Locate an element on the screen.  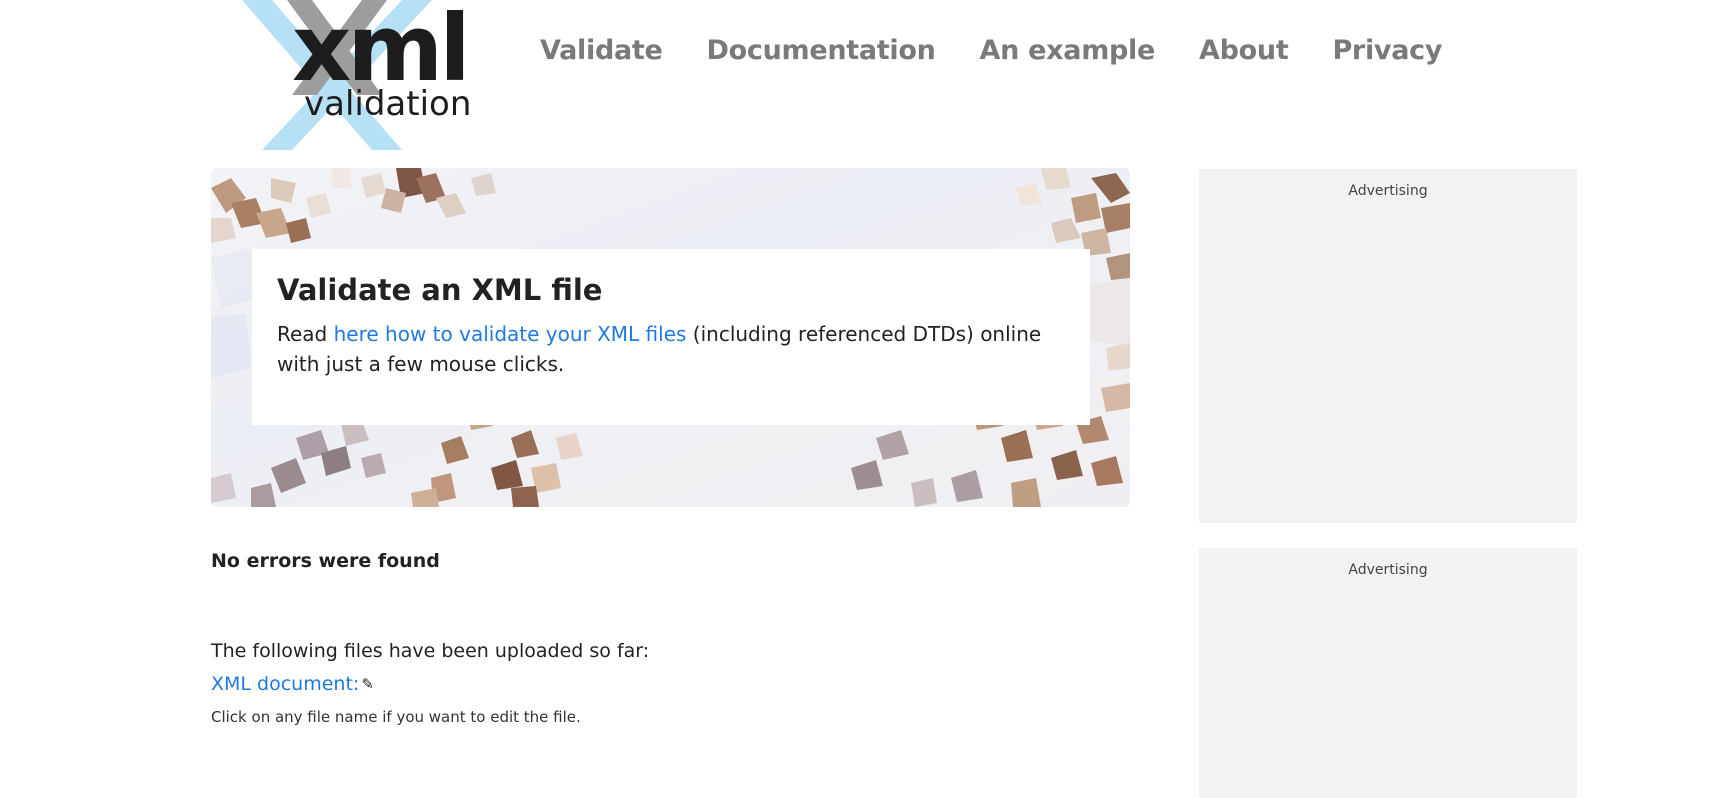
nav-about: About is located at coordinates (1244, 50).